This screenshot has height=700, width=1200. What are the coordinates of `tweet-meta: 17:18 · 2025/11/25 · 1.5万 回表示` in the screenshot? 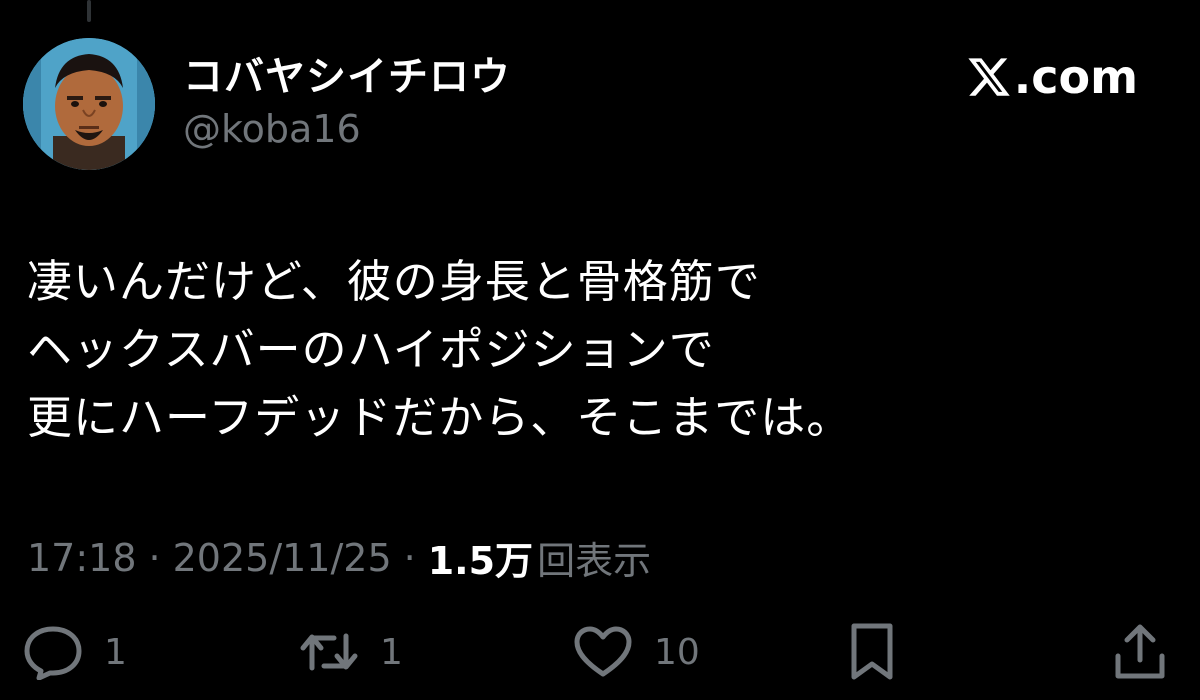 It's located at (339, 557).